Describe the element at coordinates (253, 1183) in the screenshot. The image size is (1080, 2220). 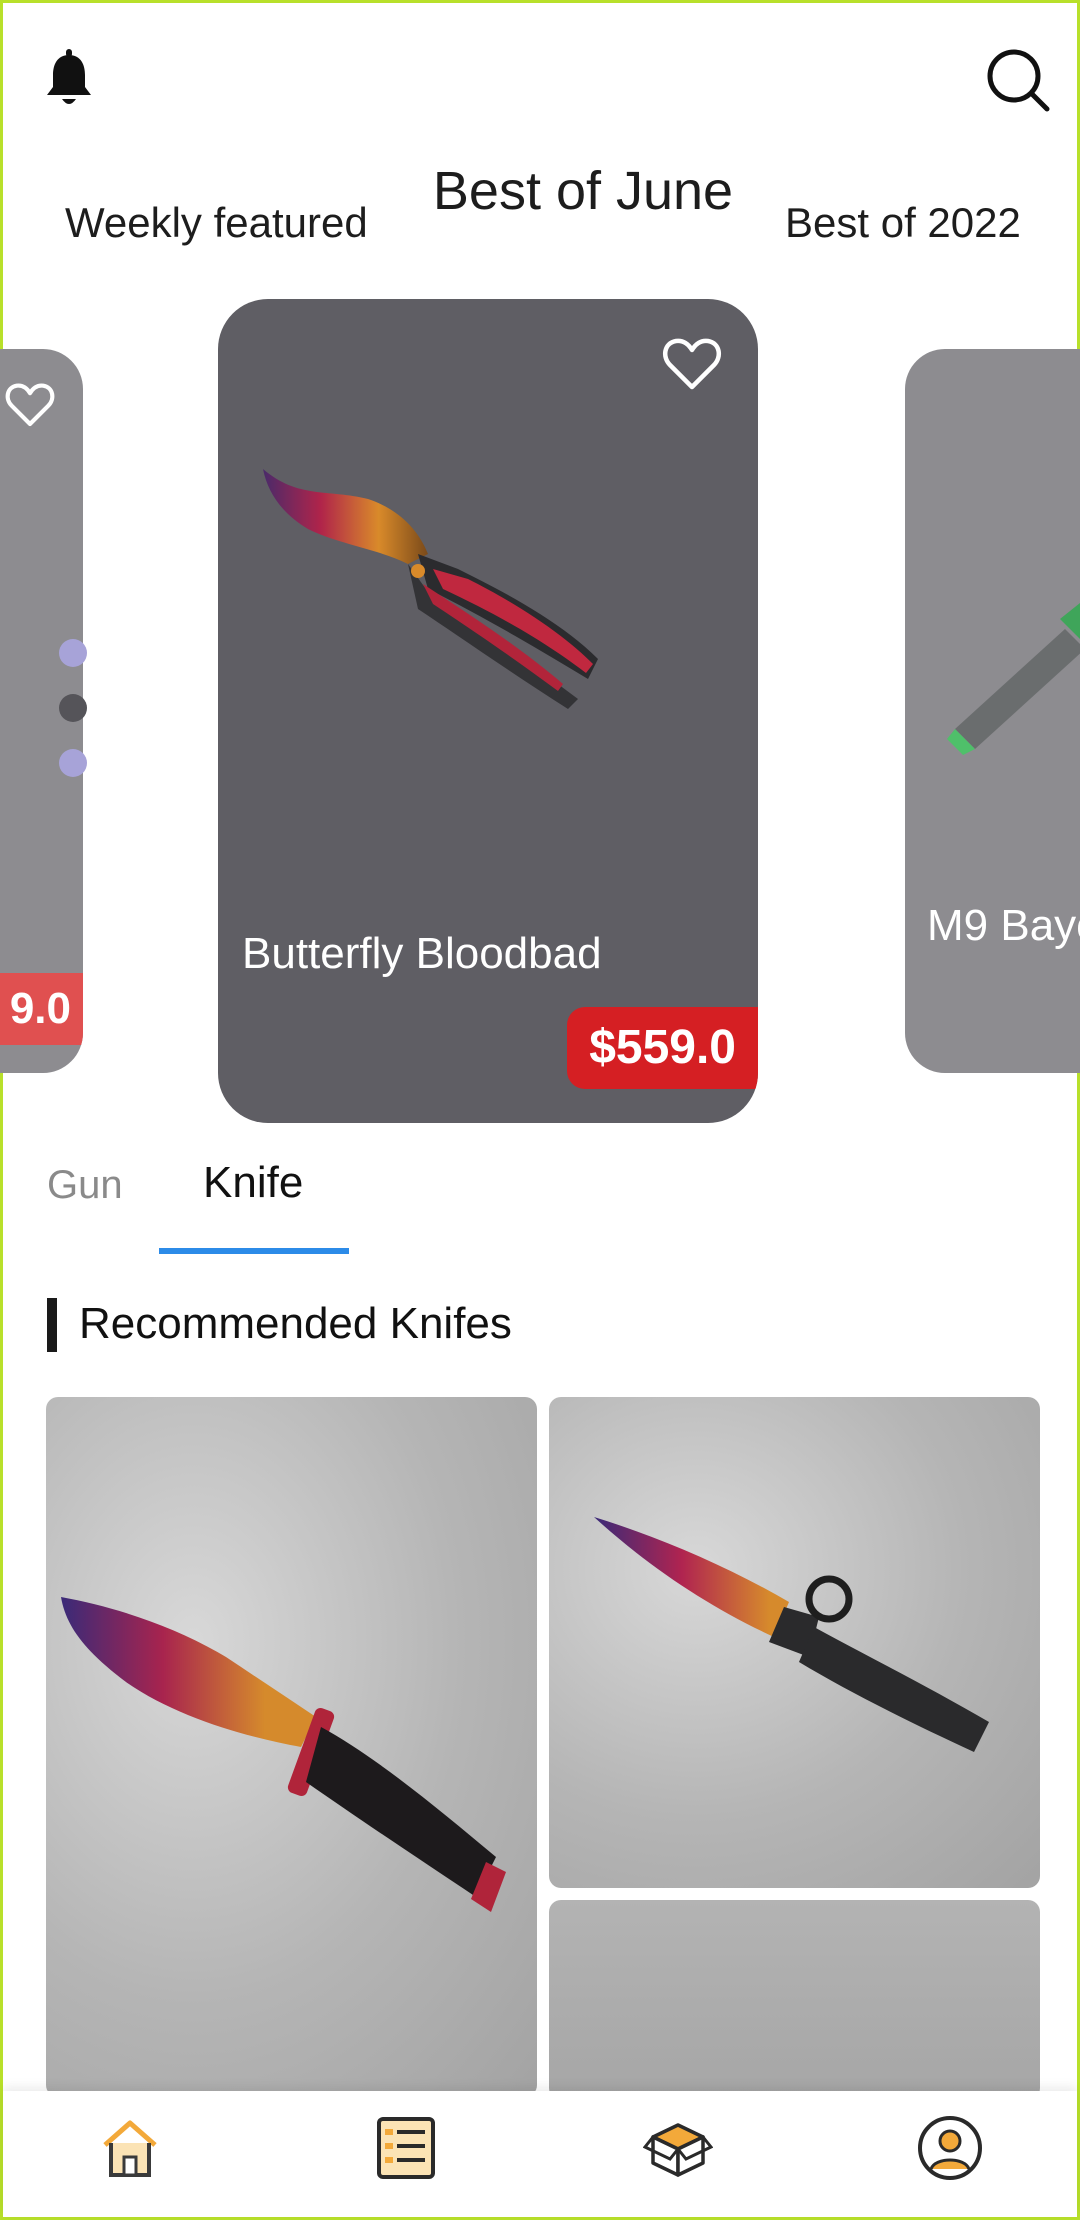
I see `tab-knife: Knife` at that location.